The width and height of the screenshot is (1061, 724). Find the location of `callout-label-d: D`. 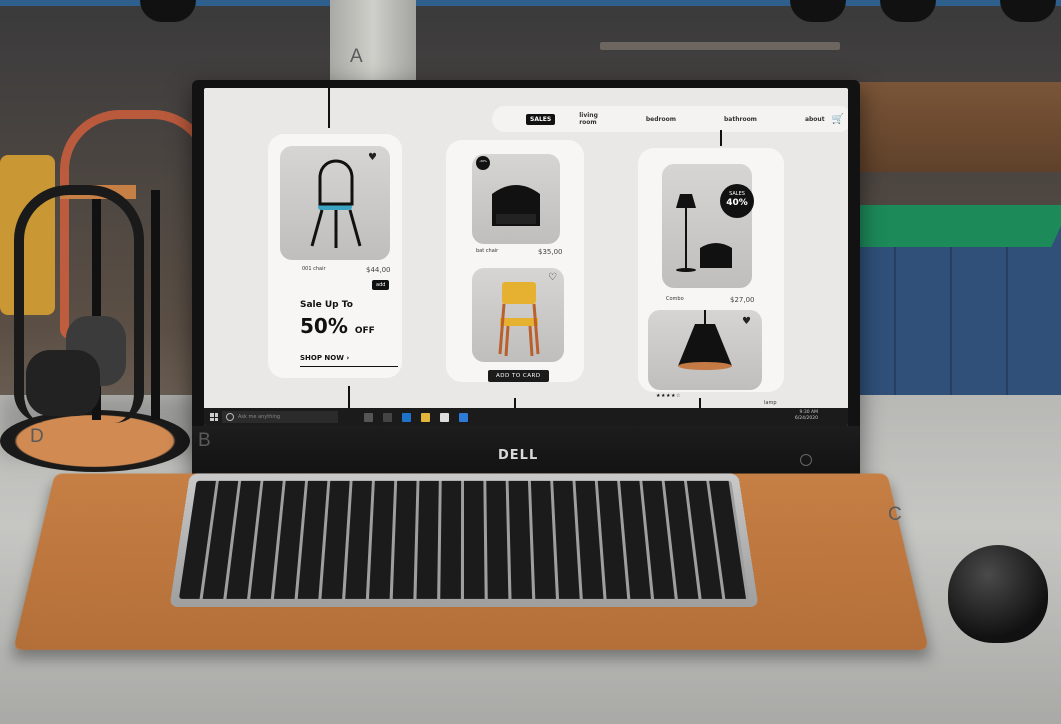

callout-label-d: D is located at coordinates (37, 436).